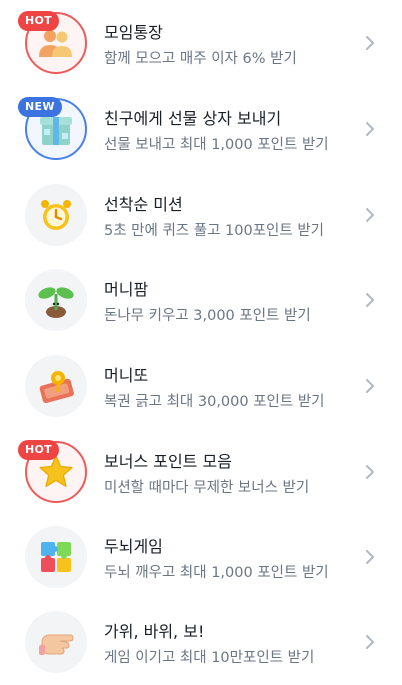  What do you see at coordinates (126, 289) in the screenshot?
I see `item-title: 머니팜` at bounding box center [126, 289].